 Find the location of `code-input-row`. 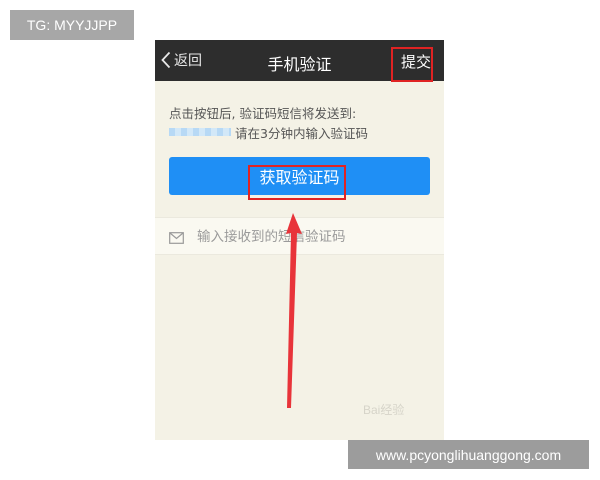

code-input-row is located at coordinates (299, 236).